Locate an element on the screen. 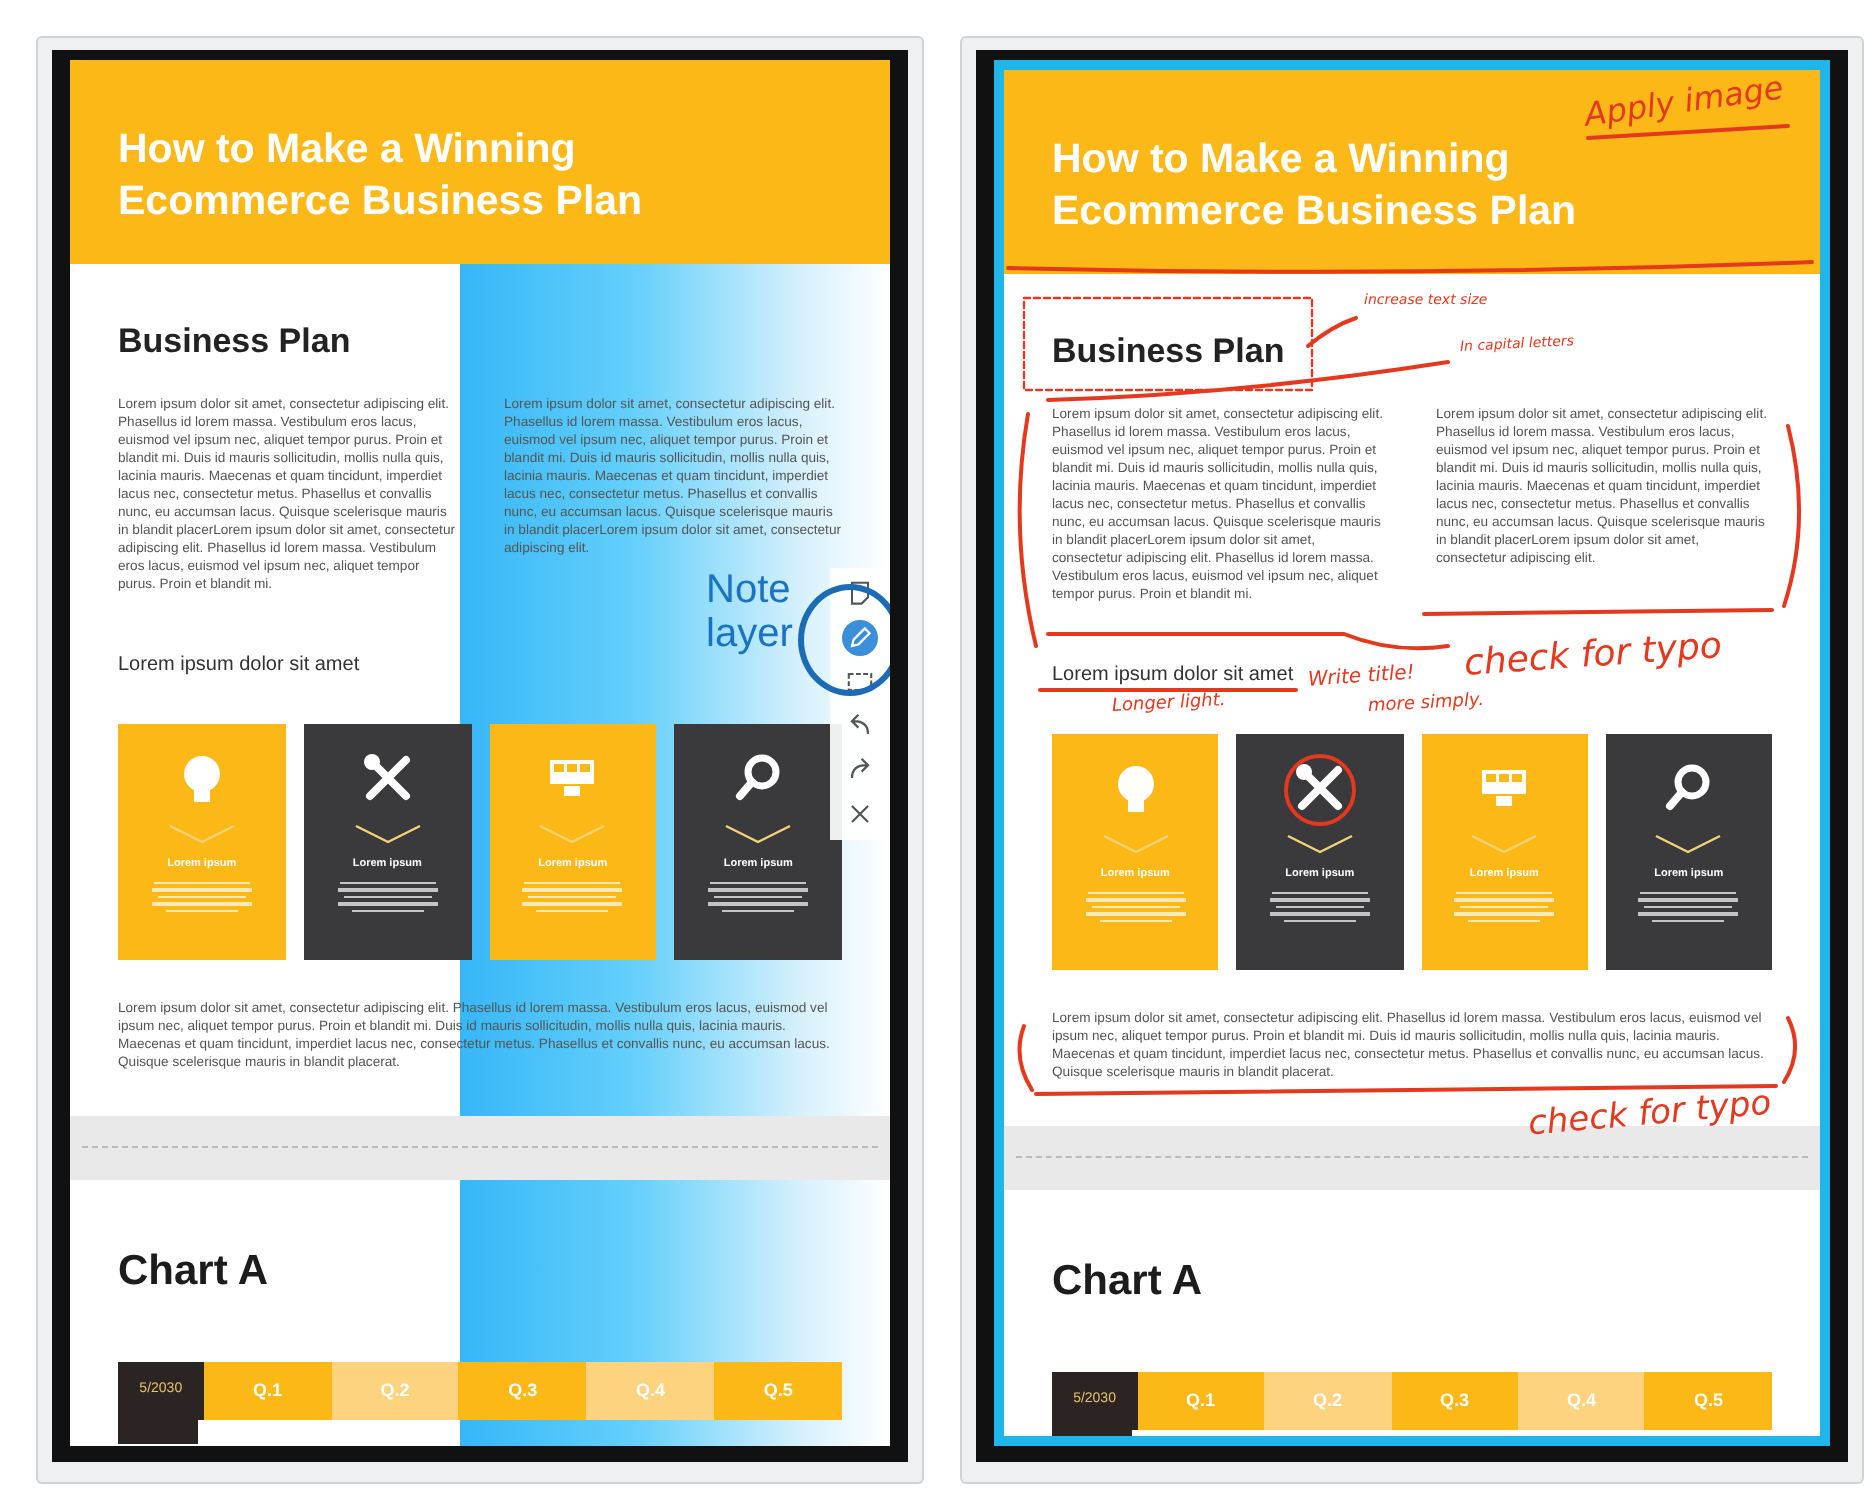  ink-circle is located at coordinates (1320, 790).